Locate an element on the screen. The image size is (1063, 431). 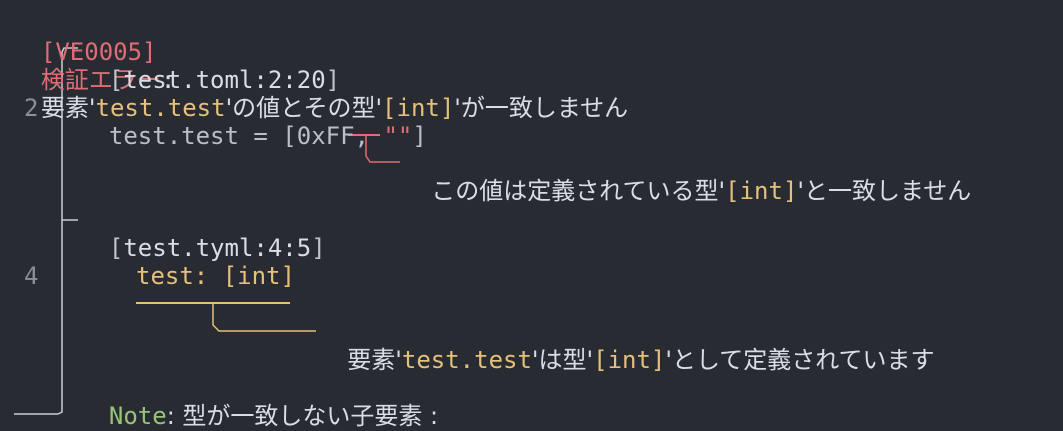
error-msg-post: 'が一致しません is located at coordinates (541, 108).